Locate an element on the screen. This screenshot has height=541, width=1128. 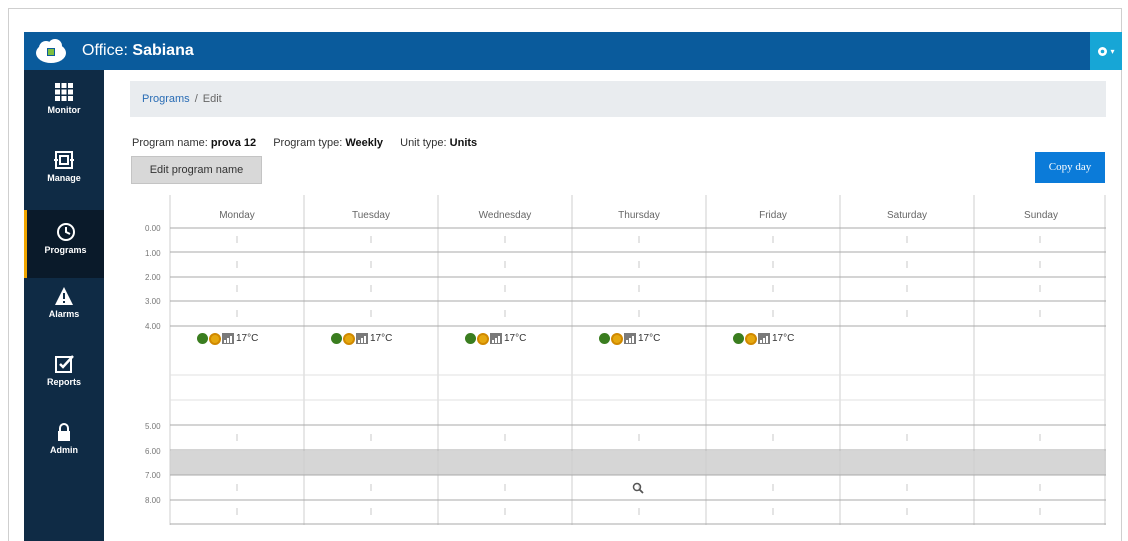
sidebar-item-label: Manage is located at coordinates (64, 178).